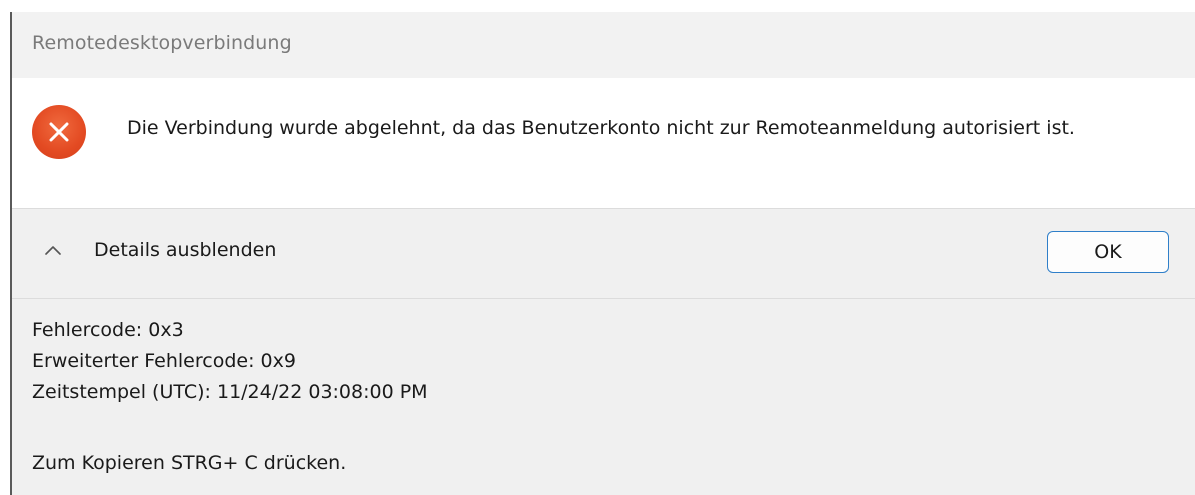  What do you see at coordinates (59, 132) in the screenshot?
I see `error-icon` at bounding box center [59, 132].